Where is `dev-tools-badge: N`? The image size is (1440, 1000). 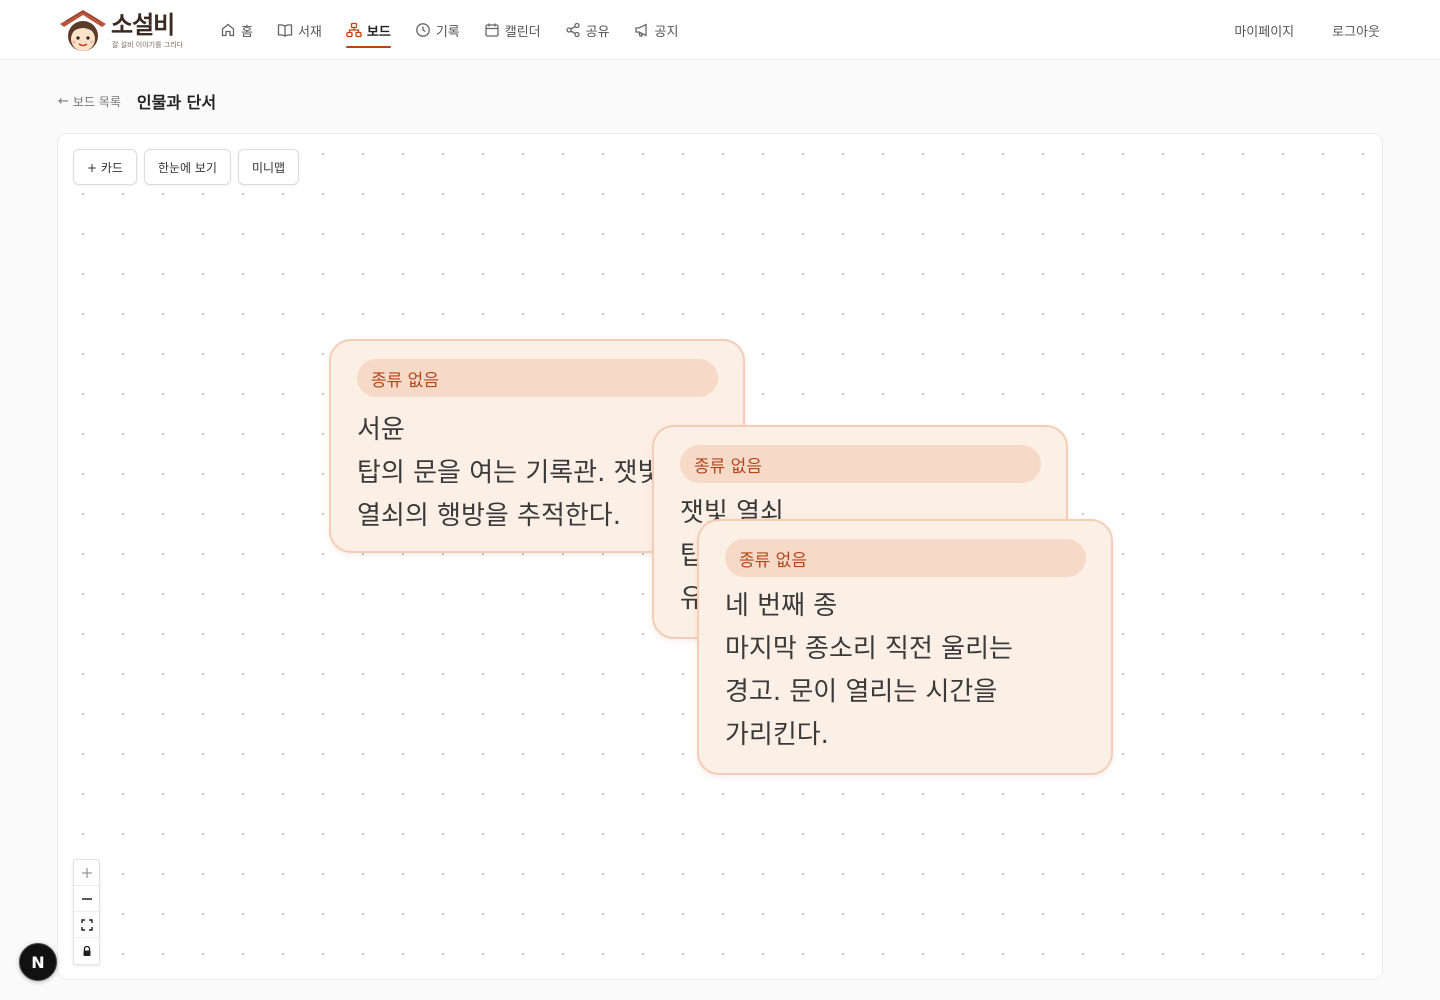 dev-tools-badge: N is located at coordinates (38, 962).